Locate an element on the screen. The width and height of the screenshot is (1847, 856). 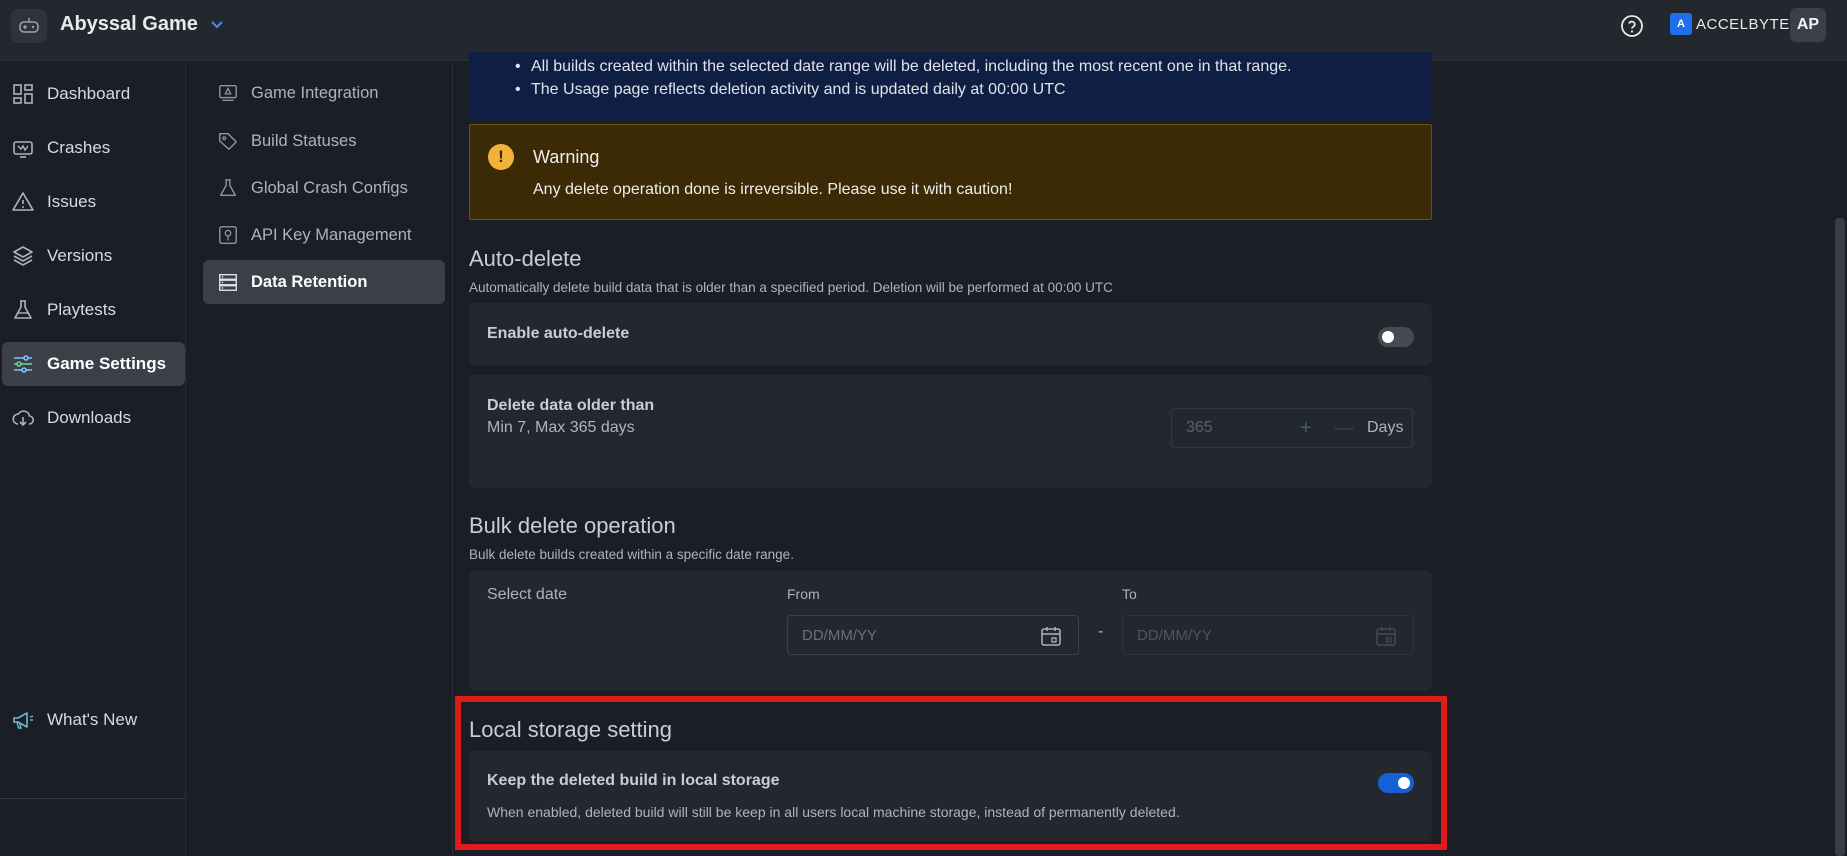
subnav-item-global-crash-configs: Global Crash Configs is located at coordinates (324, 188).